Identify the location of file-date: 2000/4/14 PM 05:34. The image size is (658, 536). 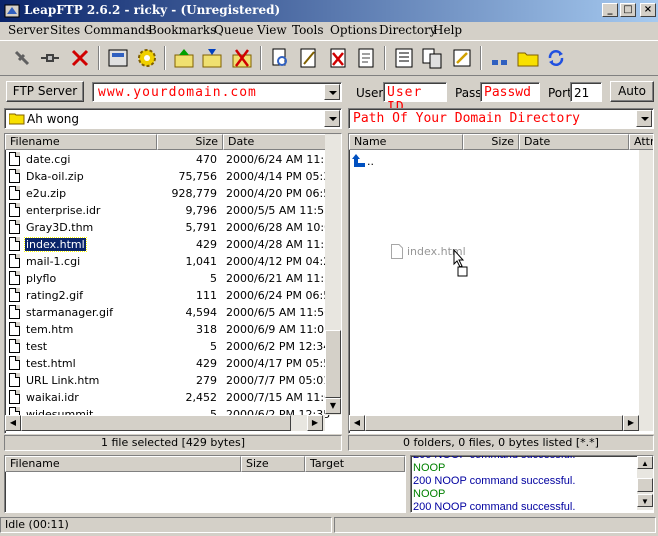
(282, 176).